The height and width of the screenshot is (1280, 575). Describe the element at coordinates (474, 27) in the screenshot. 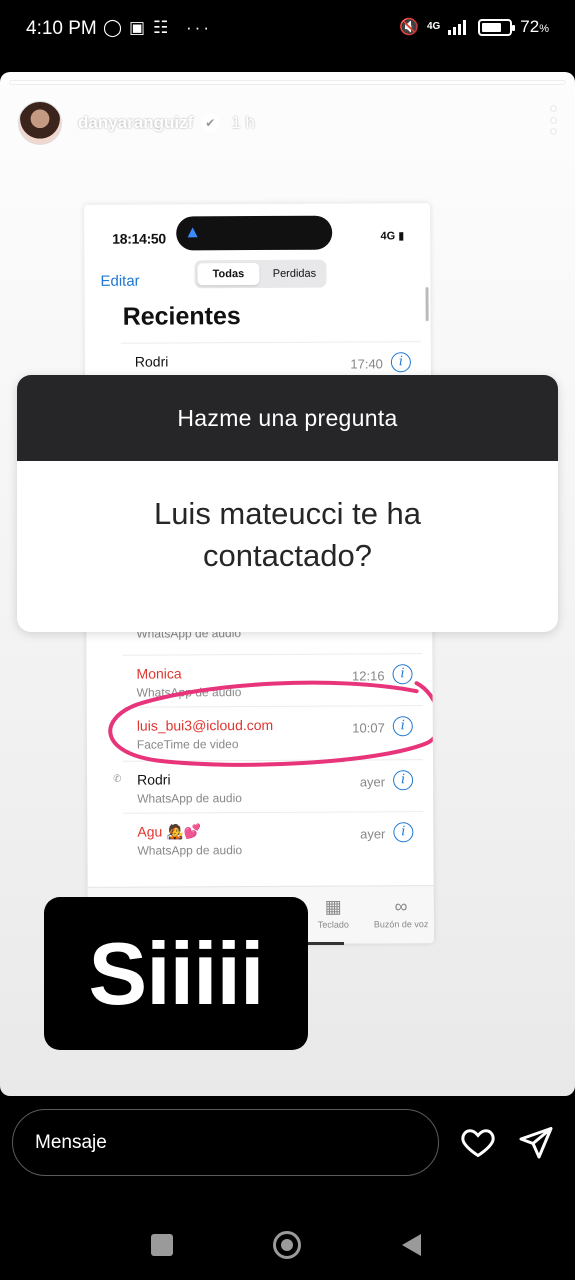

I see `status-right-group: 🔇 4G 72%` at that location.